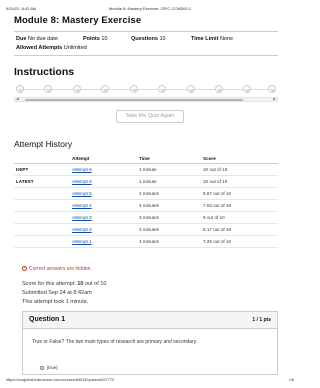 The height and width of the screenshot is (388, 320). What do you see at coordinates (239, 193) in the screenshot?
I see `attempt-score: 9.67 out of 10` at bounding box center [239, 193].